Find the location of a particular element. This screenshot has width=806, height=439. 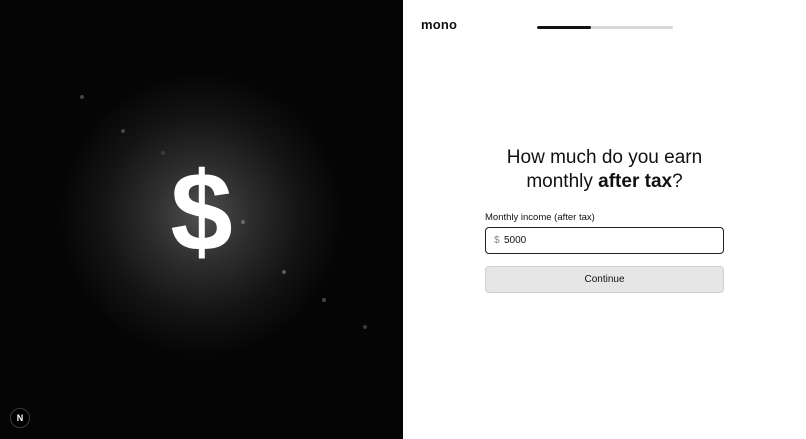

income-input-wrapper: $ is located at coordinates (604, 240).